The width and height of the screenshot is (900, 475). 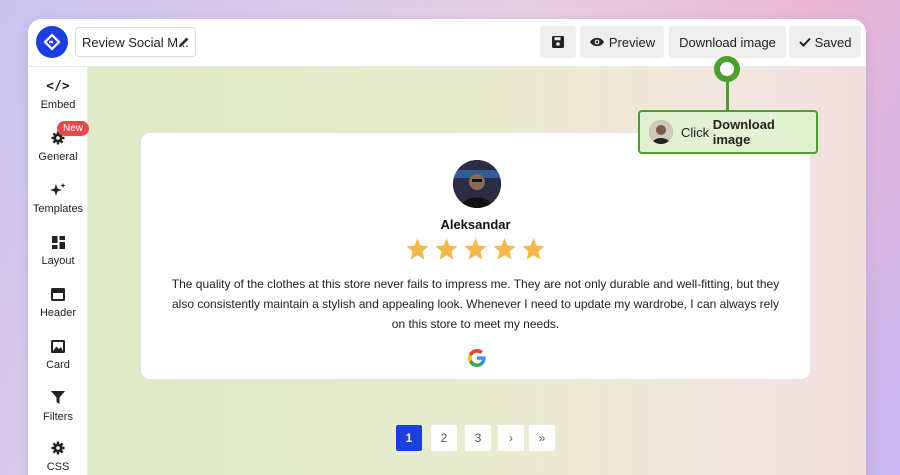 I want to click on sidebar-item-filters: Filters, so click(x=58, y=406).